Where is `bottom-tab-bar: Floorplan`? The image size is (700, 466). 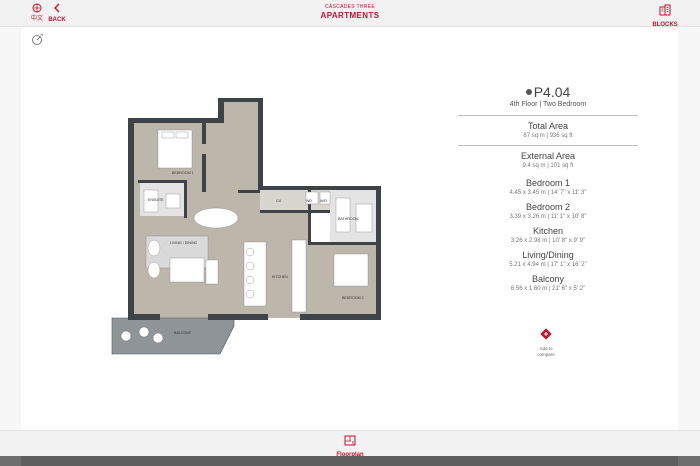 bottom-tab-bar: Floorplan is located at coordinates (350, 444).